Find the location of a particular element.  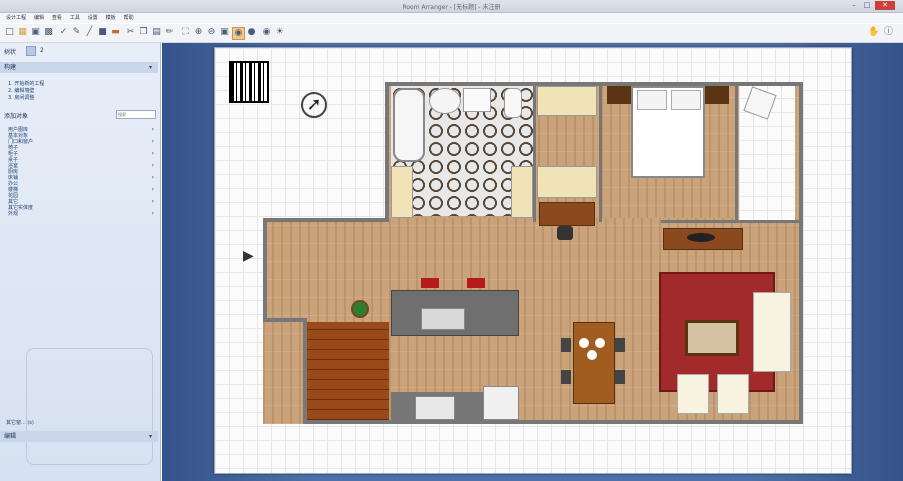

staircase is located at coordinates (348, 371).